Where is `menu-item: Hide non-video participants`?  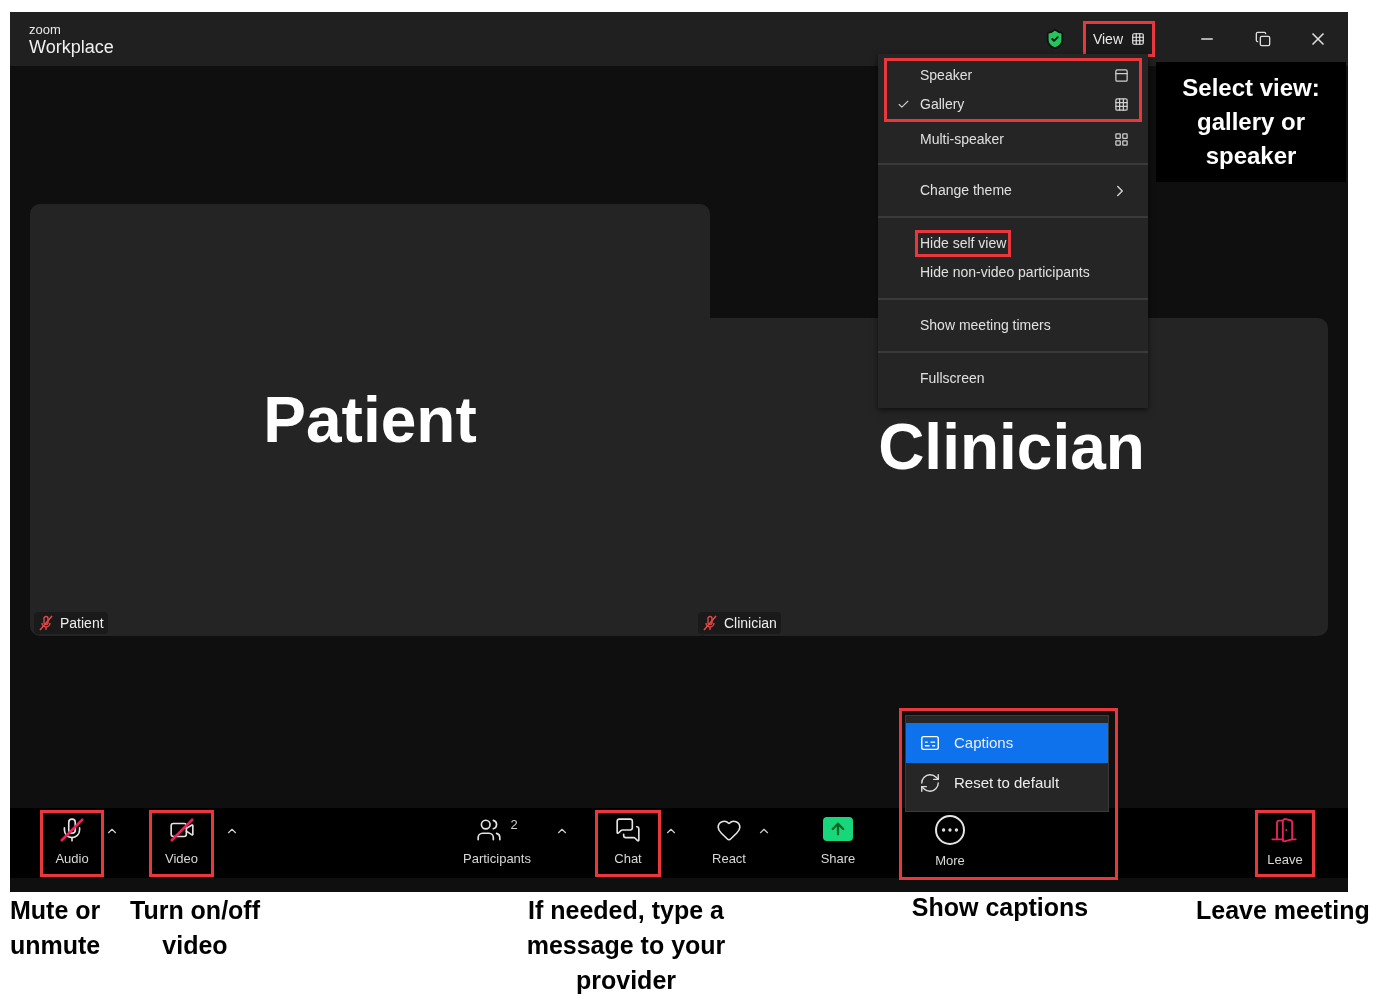 menu-item: Hide non-video participants is located at coordinates (1013, 272).